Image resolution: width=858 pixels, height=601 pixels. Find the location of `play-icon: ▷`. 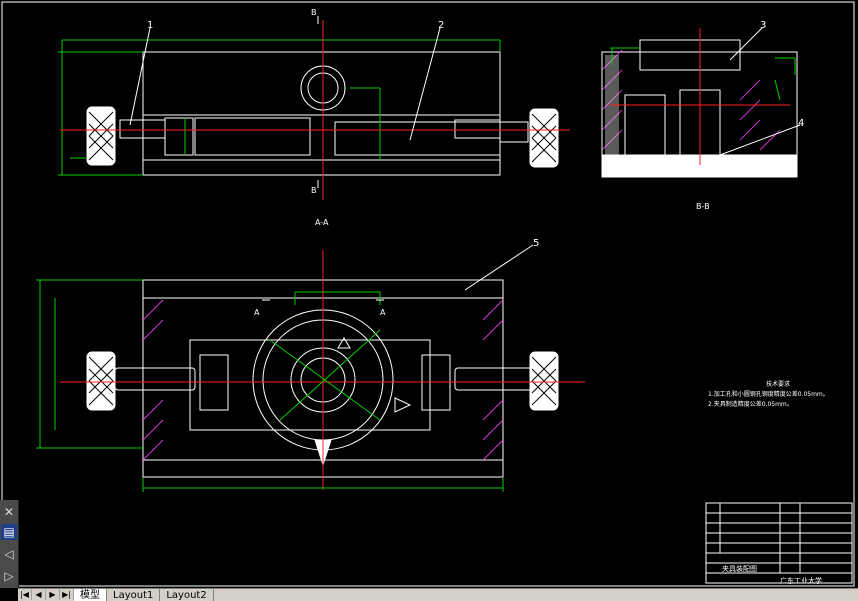

play-icon: ▷ is located at coordinates (9, 576).